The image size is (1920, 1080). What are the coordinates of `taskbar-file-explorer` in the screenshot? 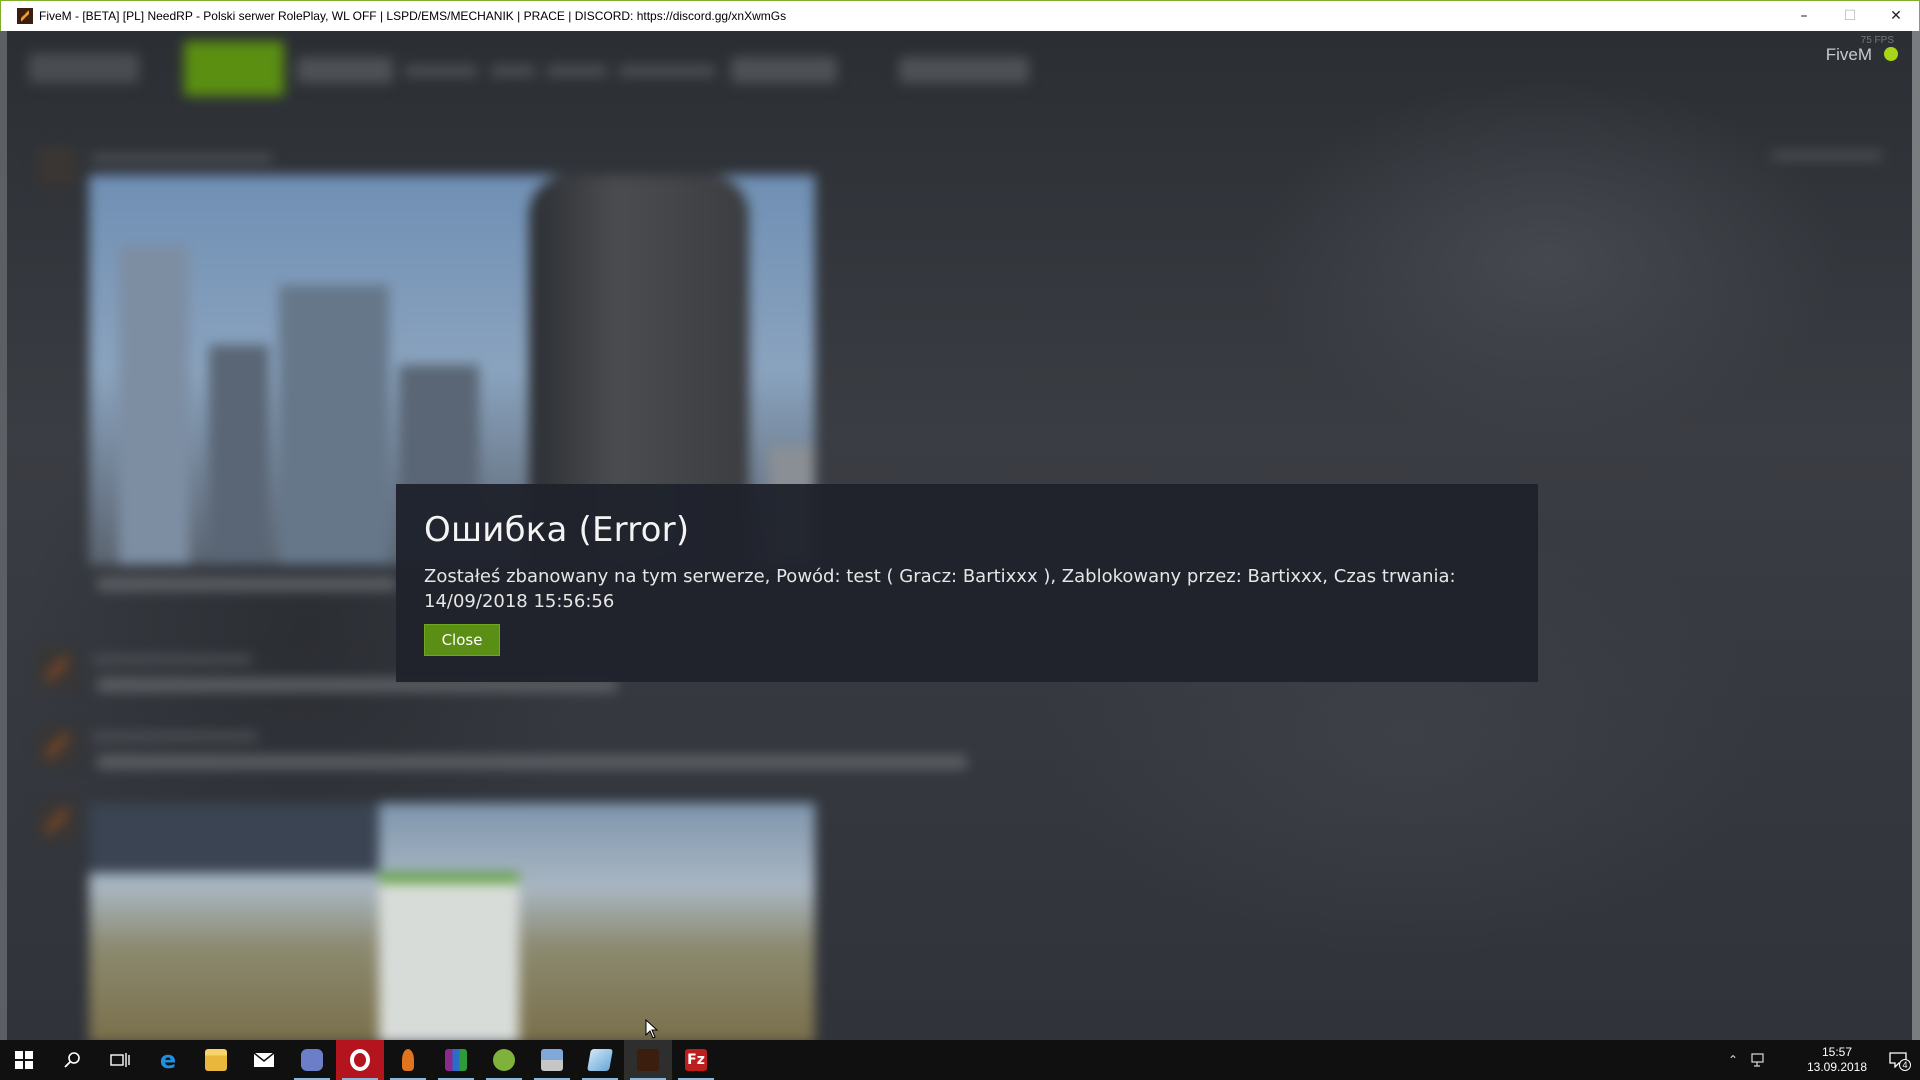 It's located at (216, 1060).